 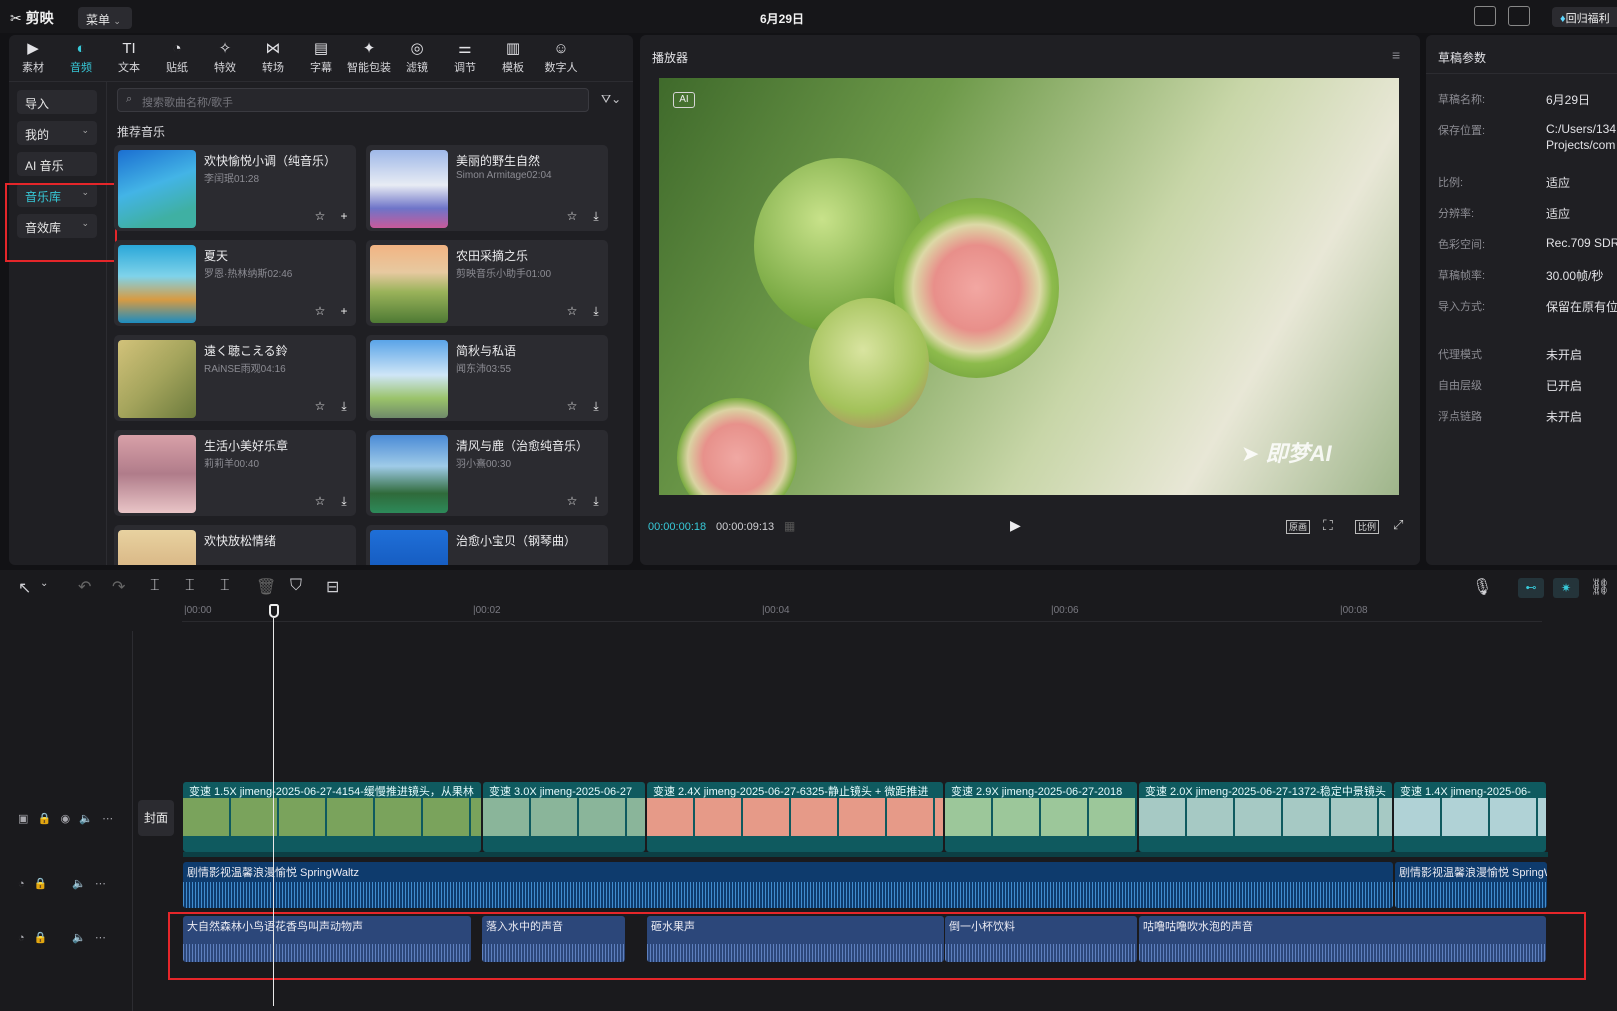 I want to click on song-card: 美丽的野生自然 Simon Armitage02:04 ☆ ⤓, so click(x=487, y=188).